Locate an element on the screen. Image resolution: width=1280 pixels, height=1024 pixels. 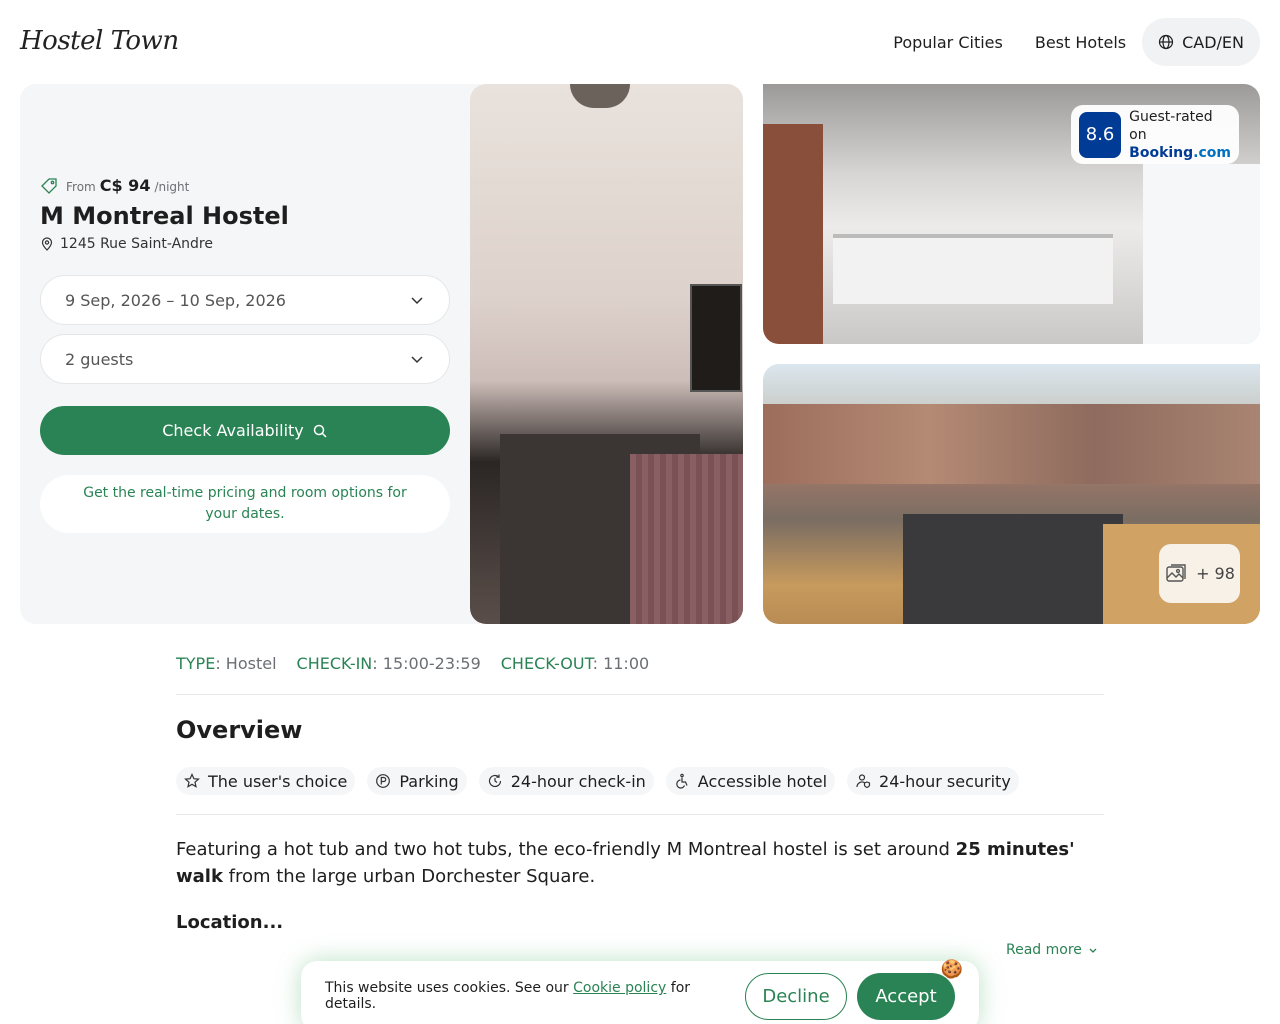
type-info: TYPE: Hostel is located at coordinates (226, 663).